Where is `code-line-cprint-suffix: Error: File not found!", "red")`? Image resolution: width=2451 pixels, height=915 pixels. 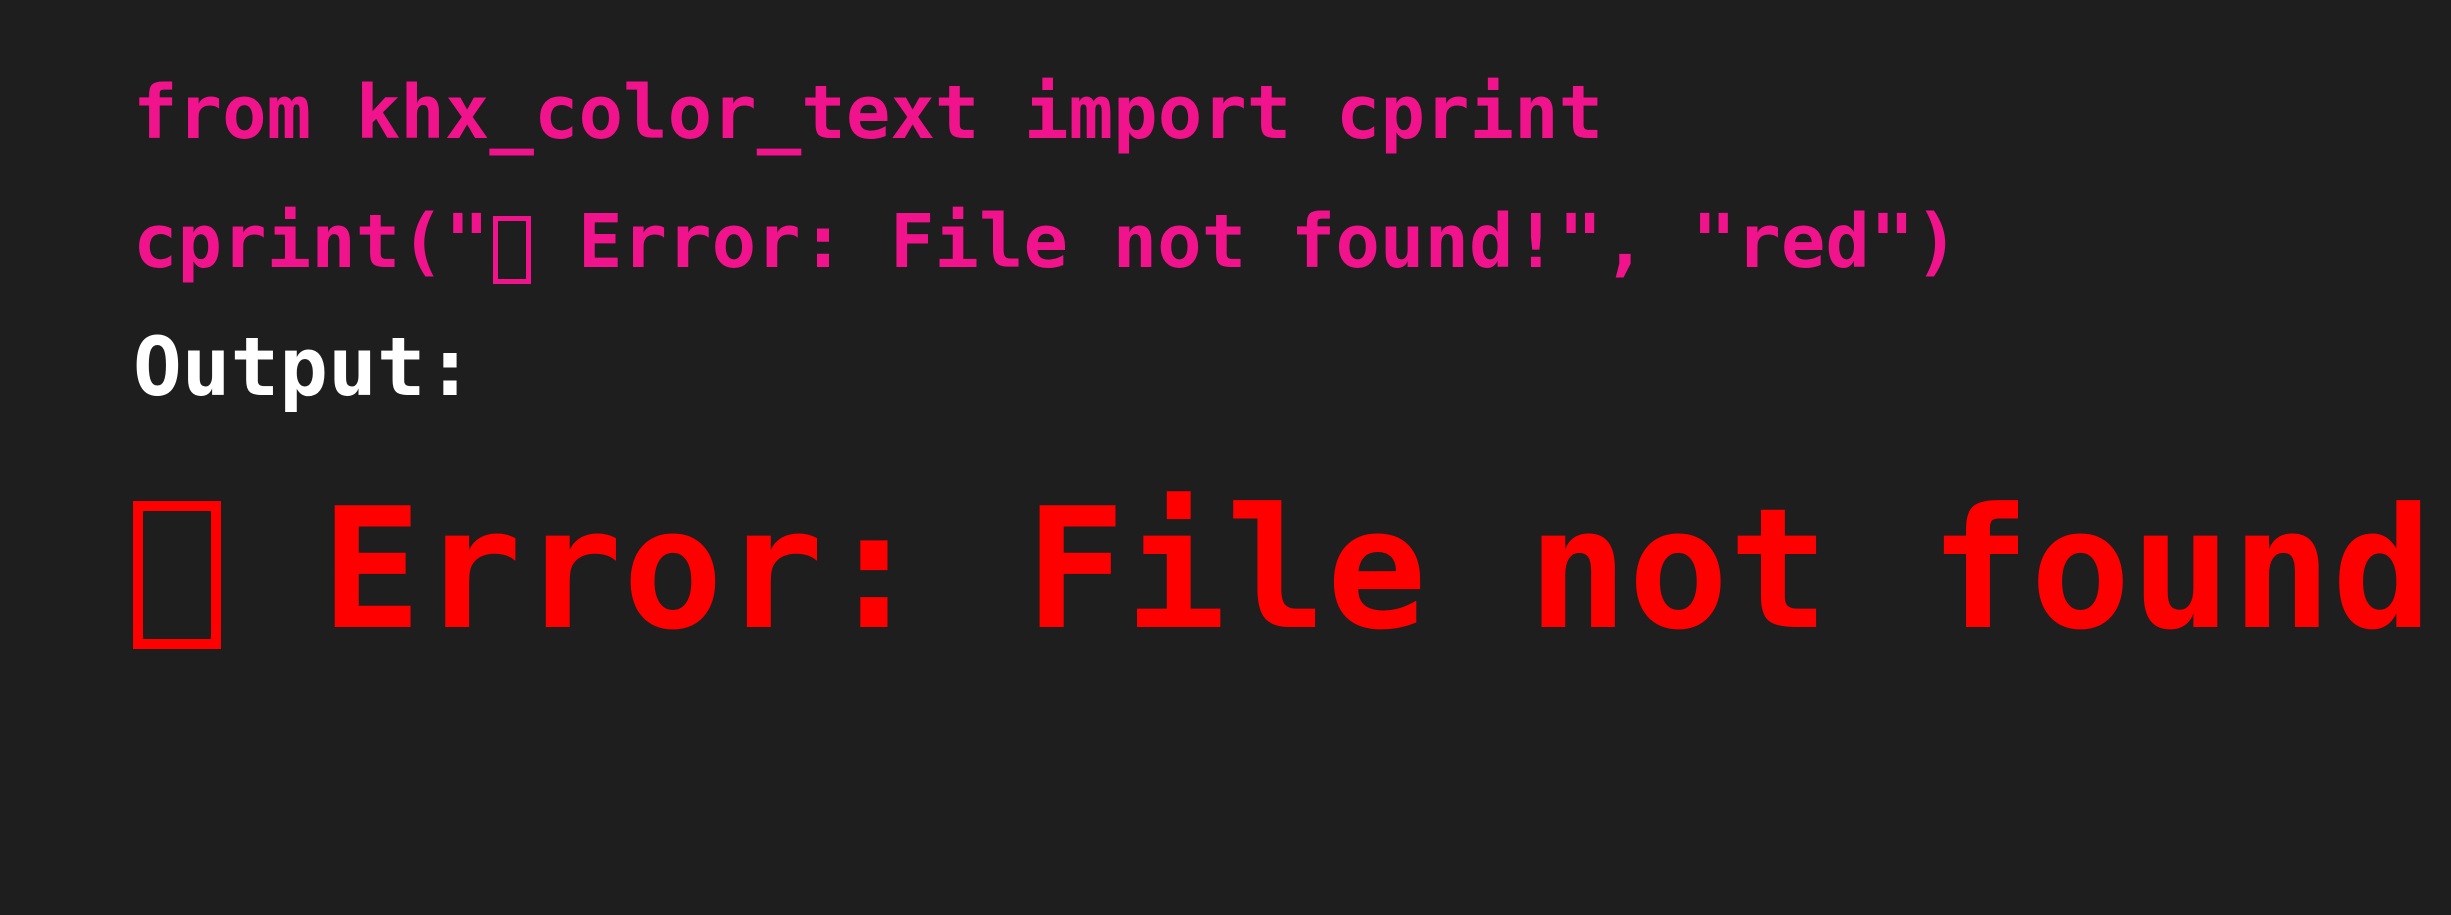 code-line-cprint-suffix: Error: File not found!", "red") is located at coordinates (1246, 242).